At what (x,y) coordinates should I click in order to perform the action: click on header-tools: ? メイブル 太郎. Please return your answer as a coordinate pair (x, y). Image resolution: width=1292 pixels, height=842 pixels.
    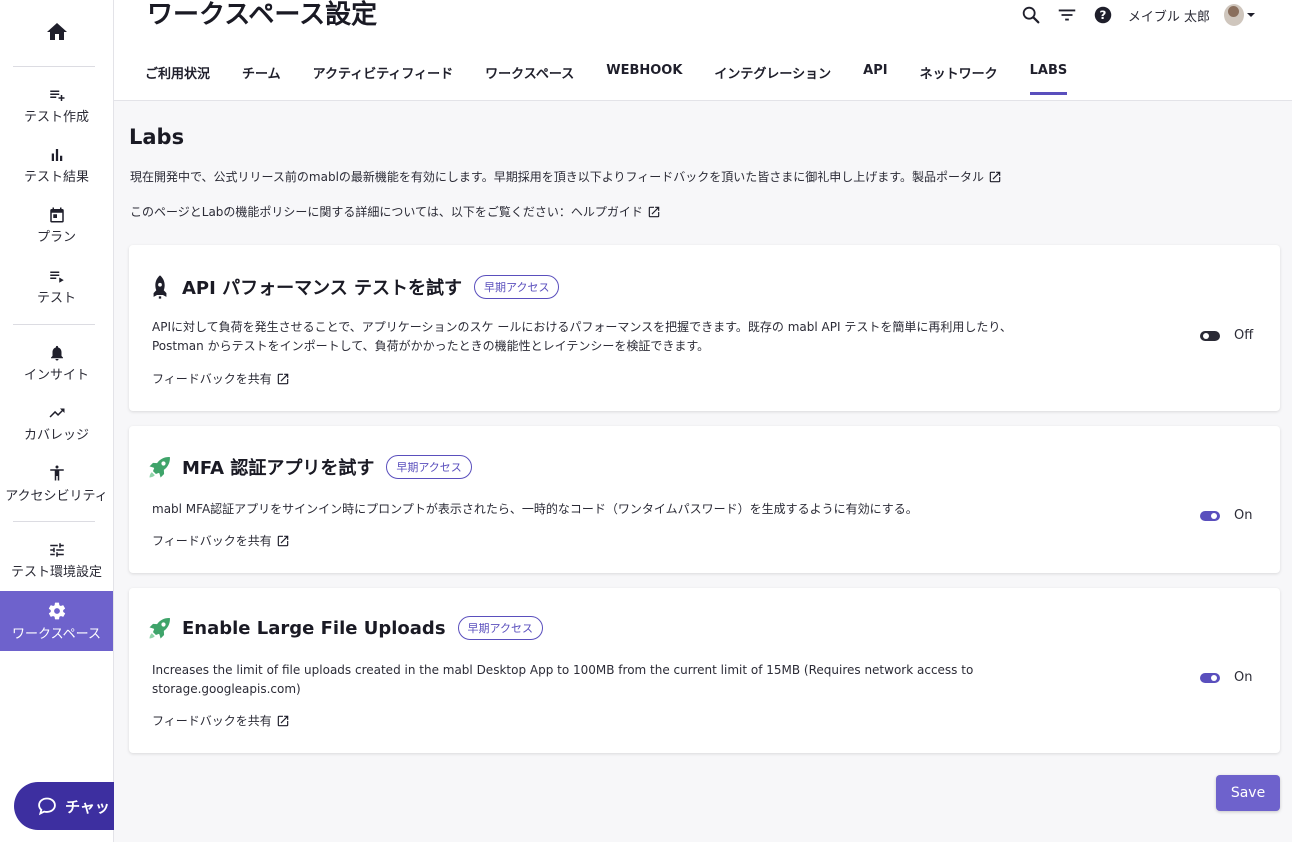
    Looking at the image, I should click on (1138, 15).